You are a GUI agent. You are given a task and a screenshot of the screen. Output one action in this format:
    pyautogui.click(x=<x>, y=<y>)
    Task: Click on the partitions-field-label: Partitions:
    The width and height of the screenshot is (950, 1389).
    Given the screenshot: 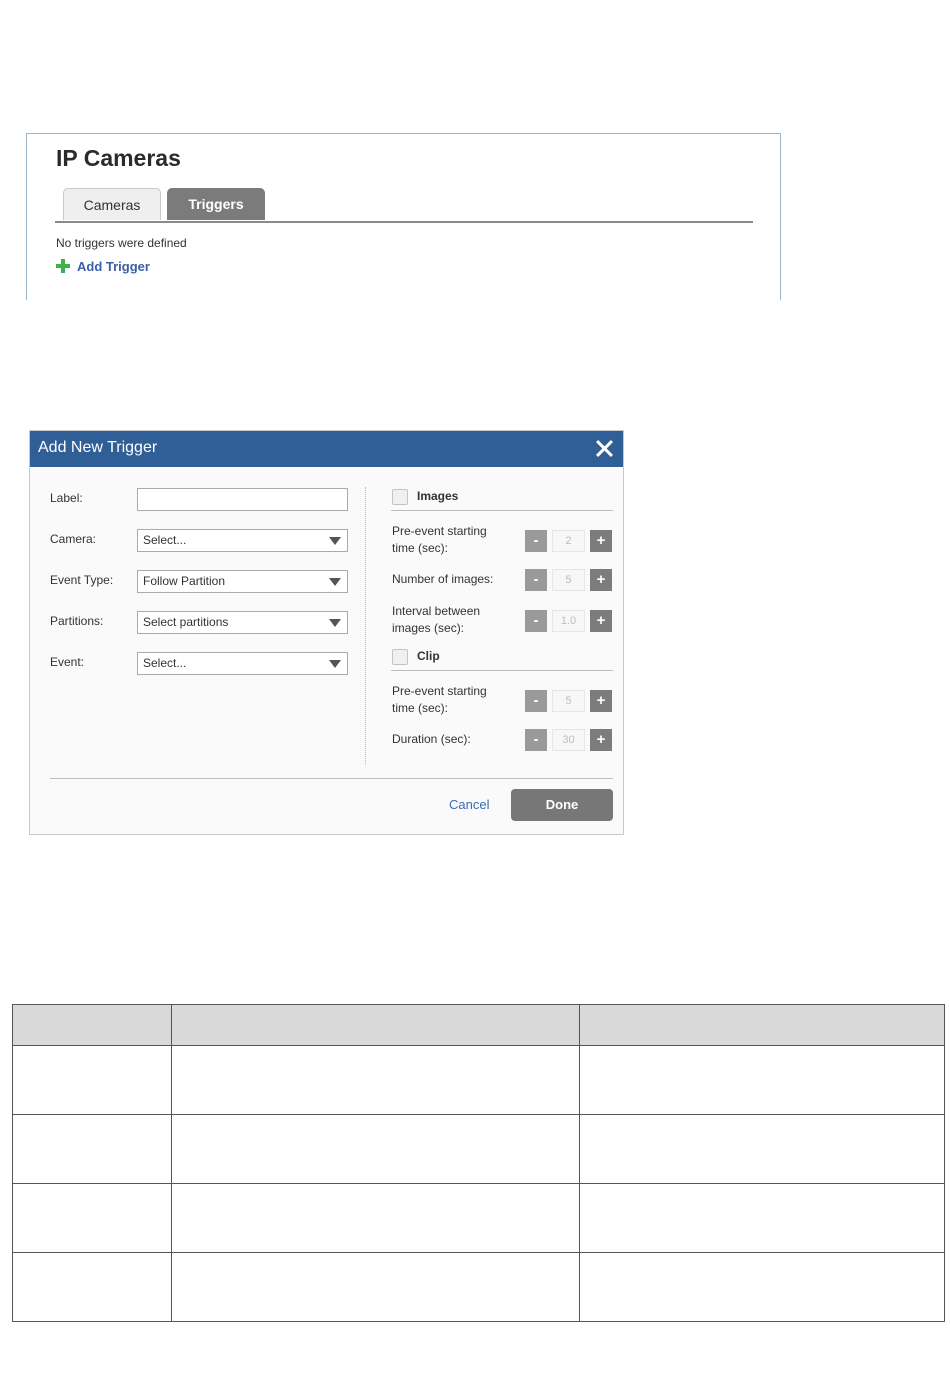 What is the action you would take?
    pyautogui.click(x=77, y=621)
    